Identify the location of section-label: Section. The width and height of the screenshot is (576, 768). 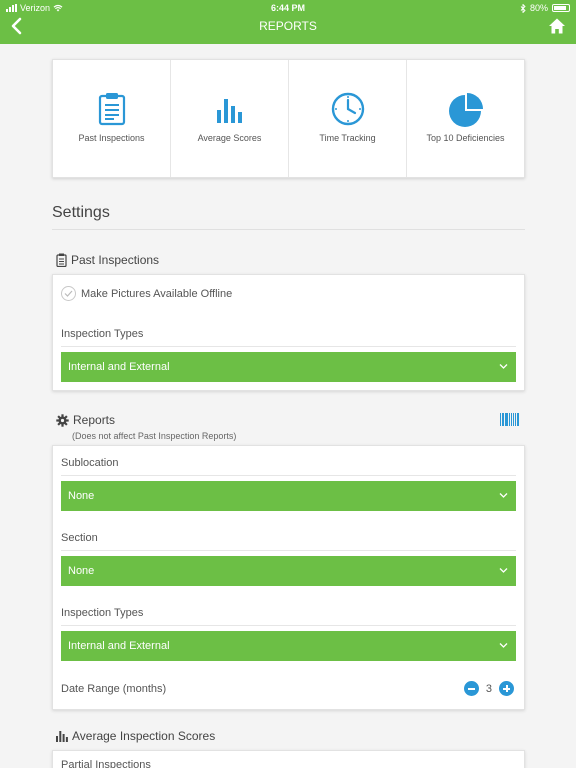
(79, 538).